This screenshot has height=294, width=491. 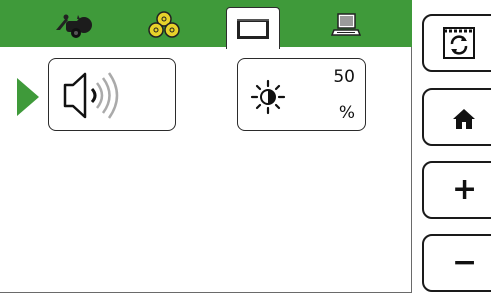 I want to click on volume-setting-button, so click(x=112, y=94).